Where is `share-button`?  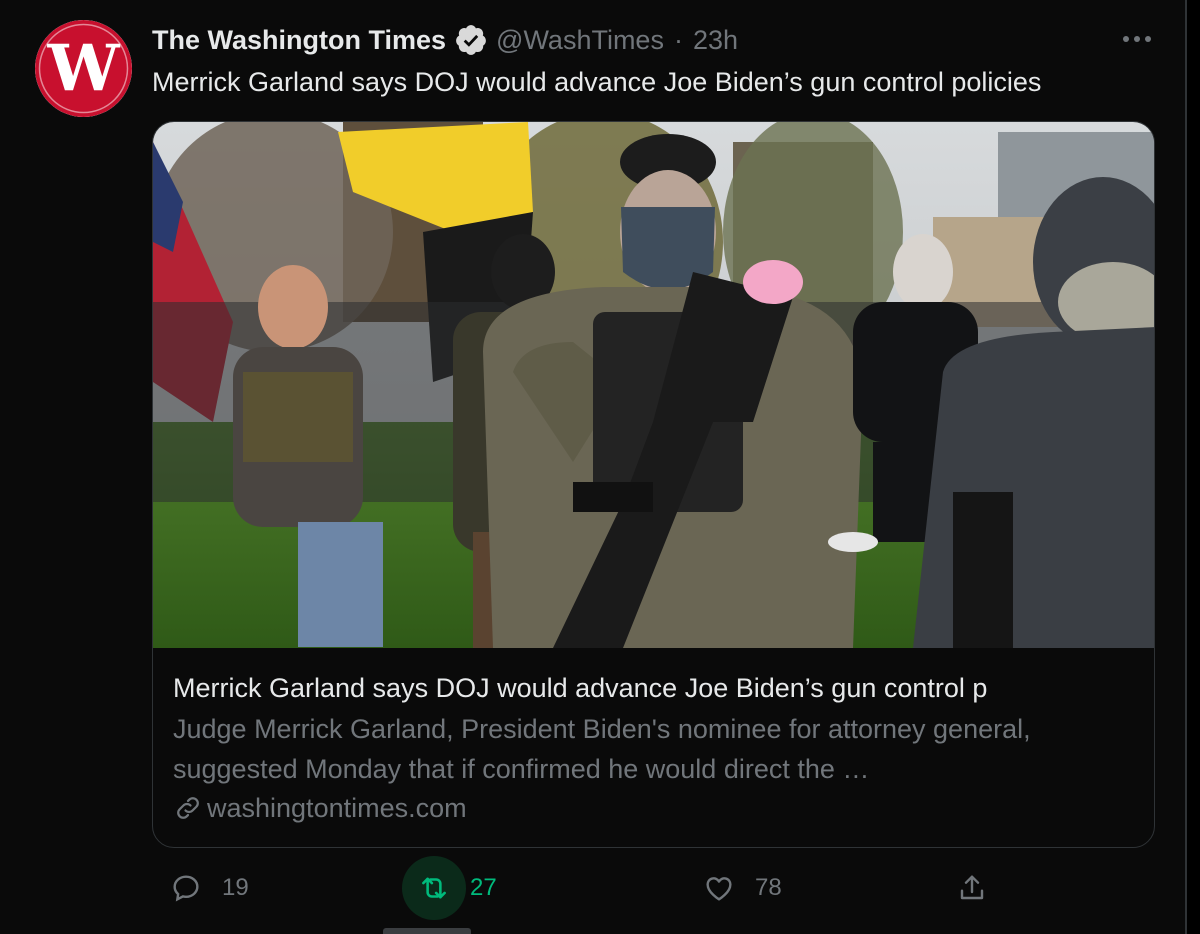
share-button is located at coordinates (980, 888).